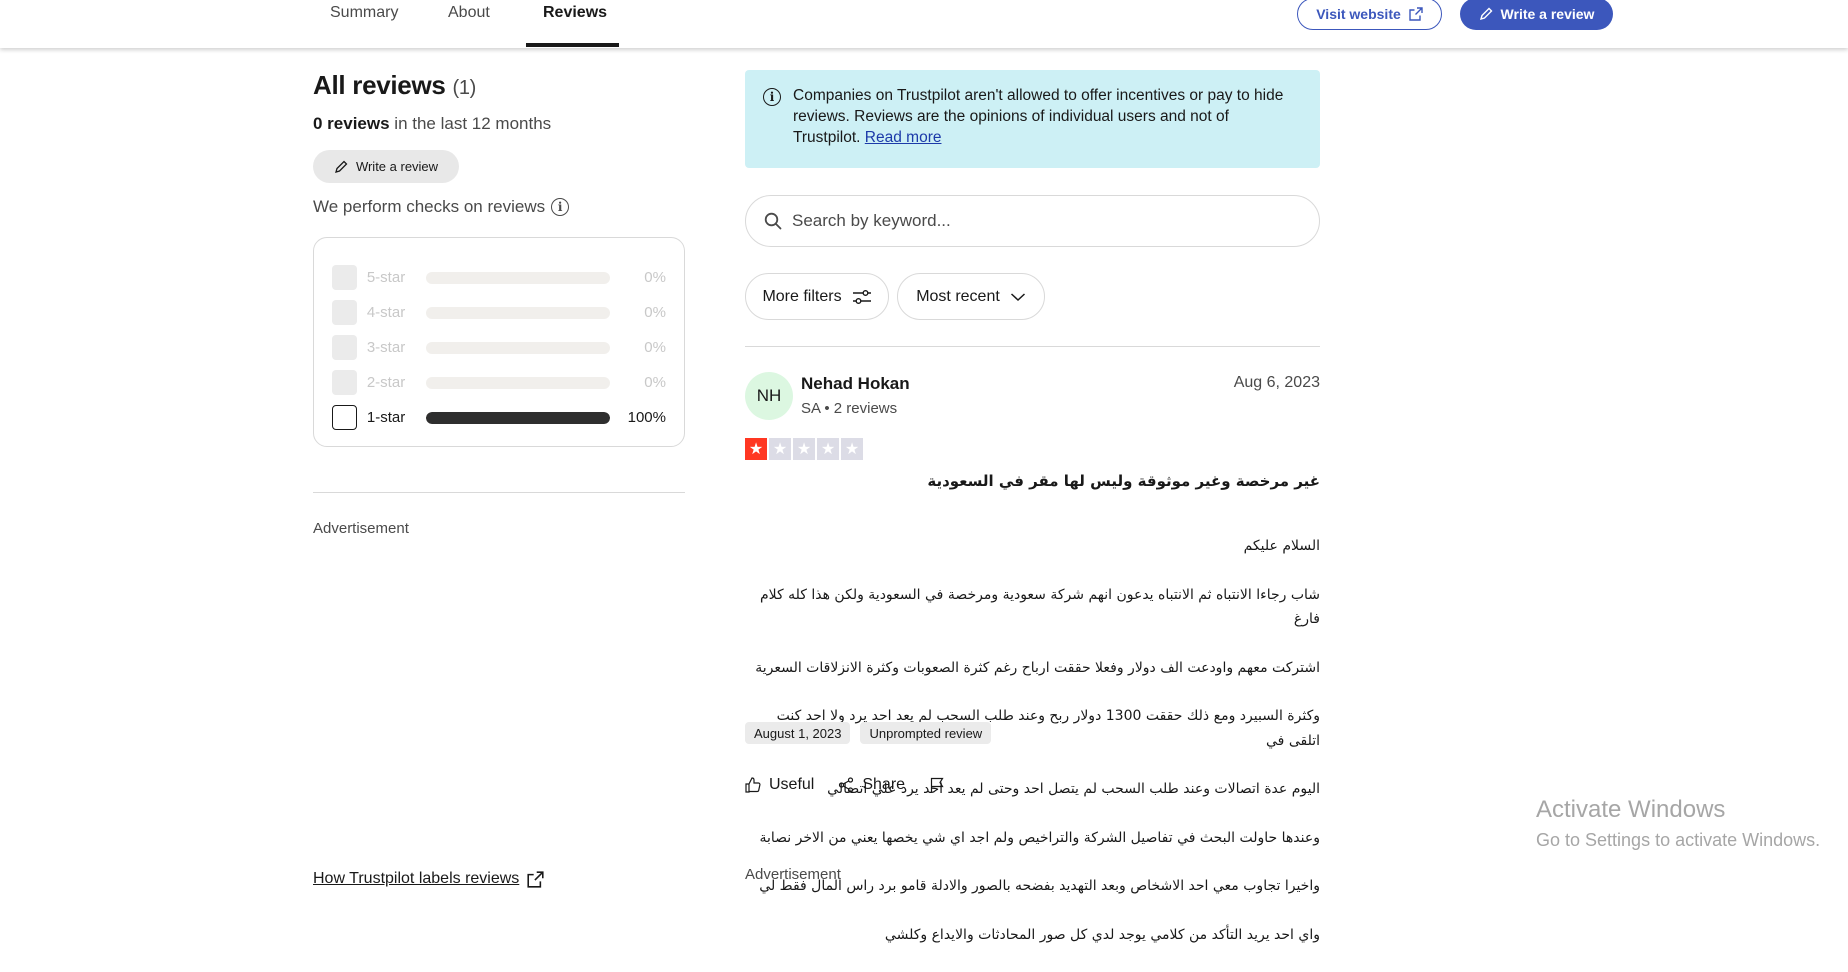  What do you see at coordinates (386, 347) in the screenshot?
I see `star-filter-label: 3-star` at bounding box center [386, 347].